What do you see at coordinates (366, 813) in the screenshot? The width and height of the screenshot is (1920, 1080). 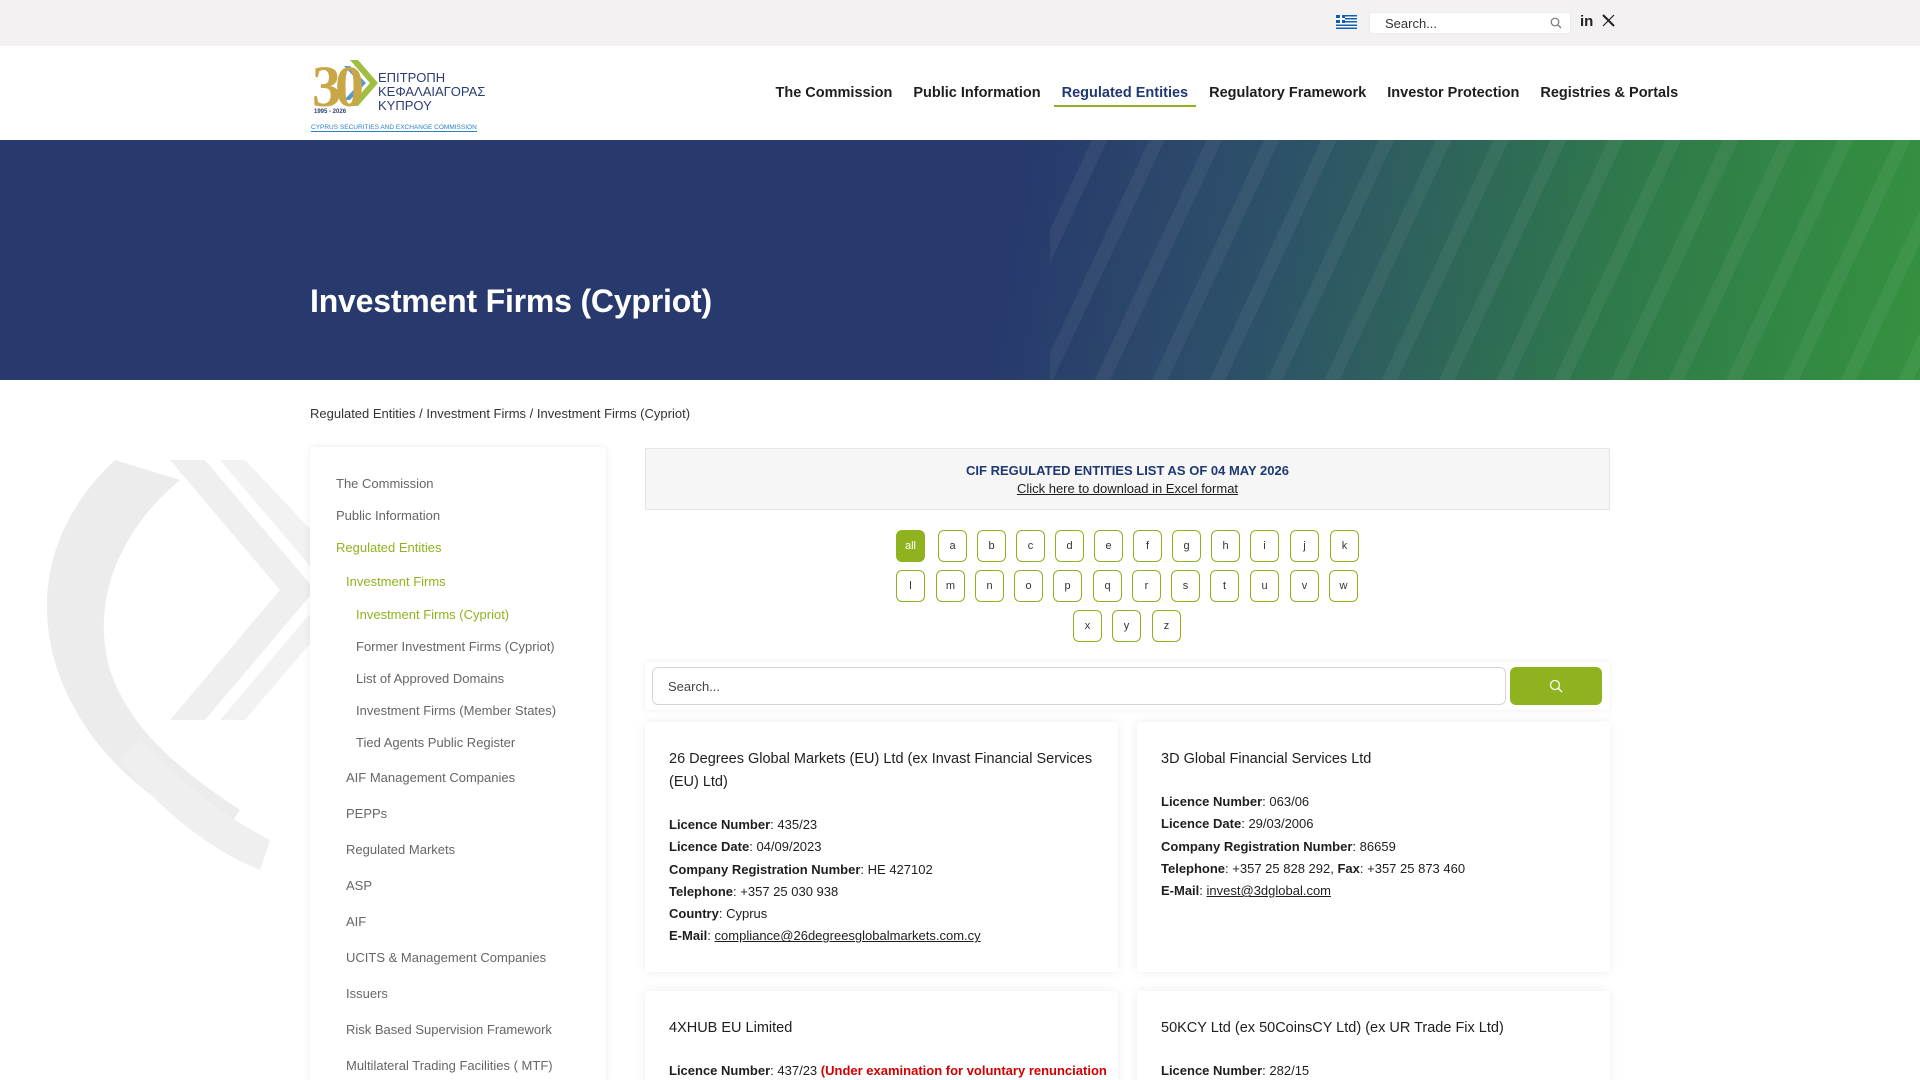 I see `sidebar-item-pepps: PEPPs` at bounding box center [366, 813].